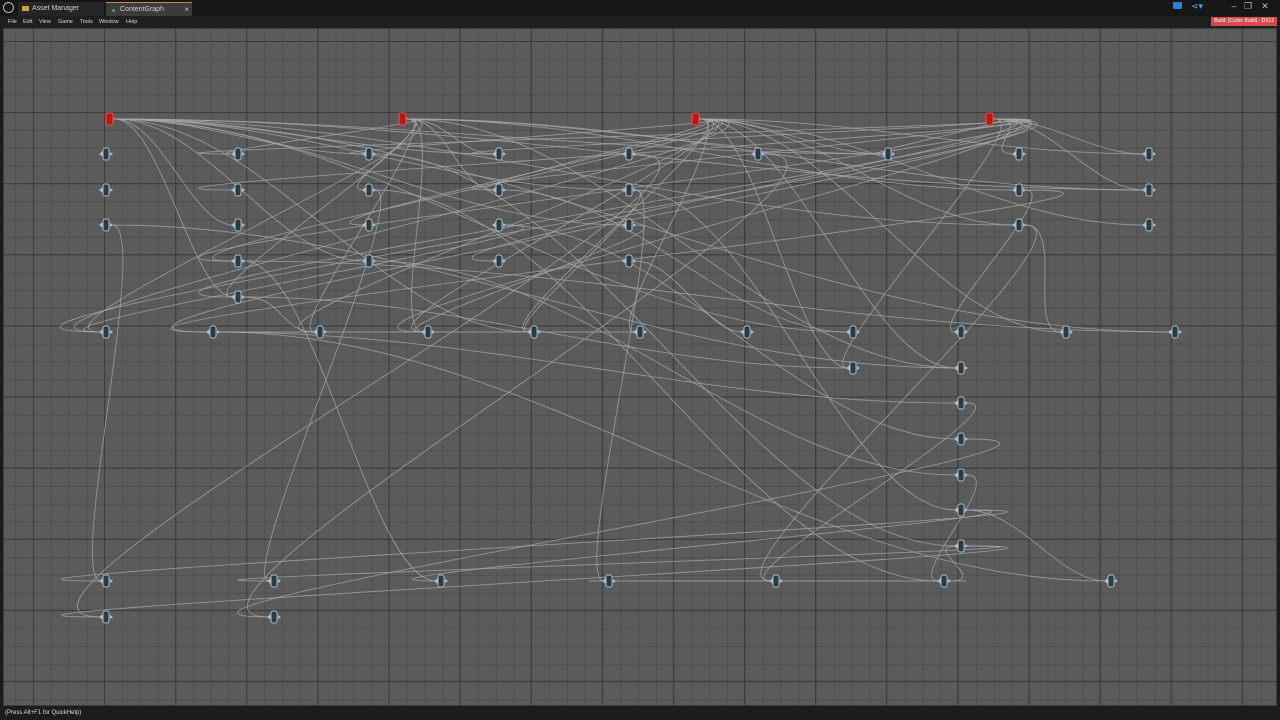 The image size is (1280, 720). Describe the element at coordinates (12, 22) in the screenshot. I see `menu-file: File` at that location.